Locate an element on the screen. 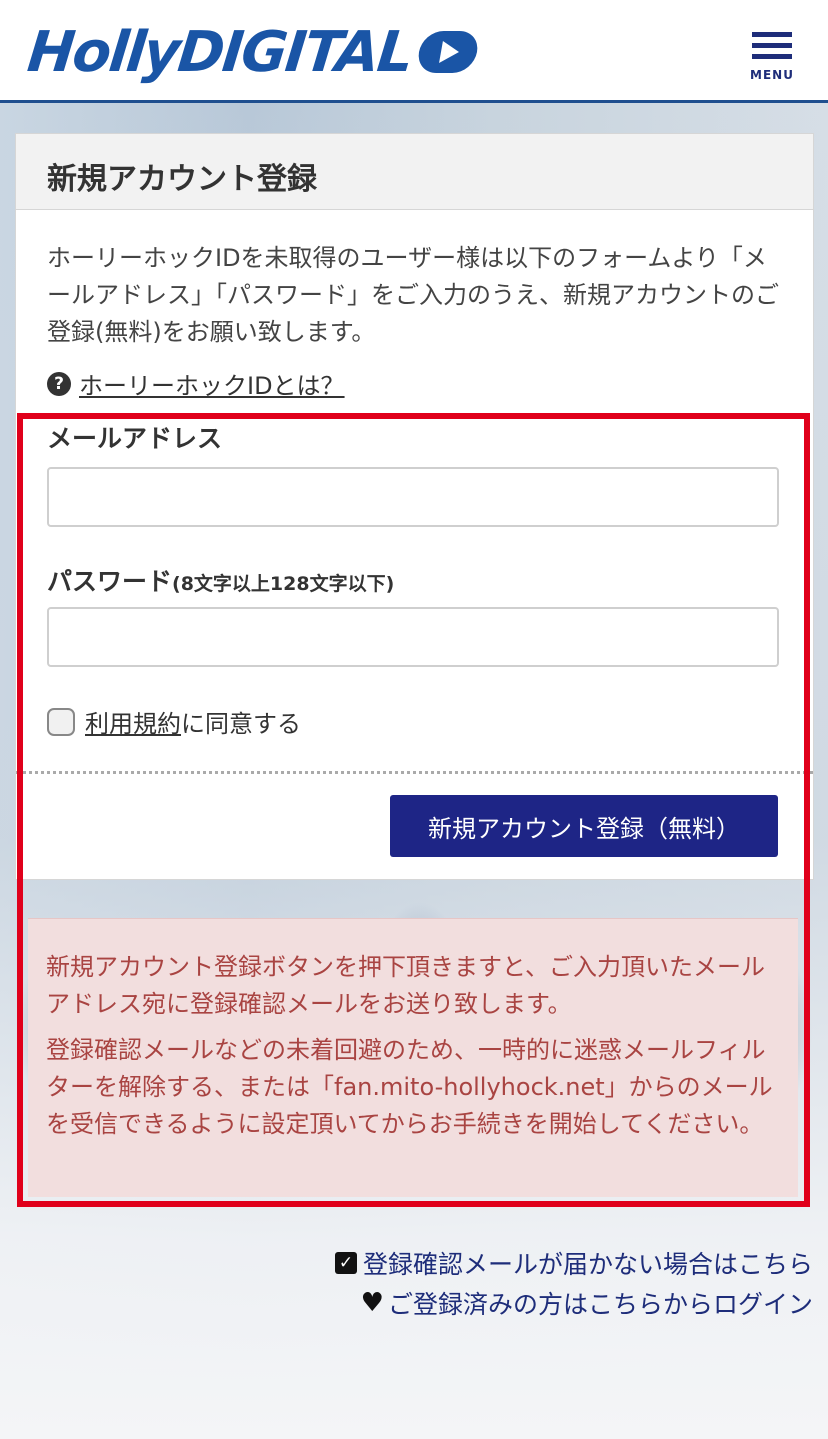 The width and height of the screenshot is (828, 1439). menu-label: MENU is located at coordinates (772, 75).